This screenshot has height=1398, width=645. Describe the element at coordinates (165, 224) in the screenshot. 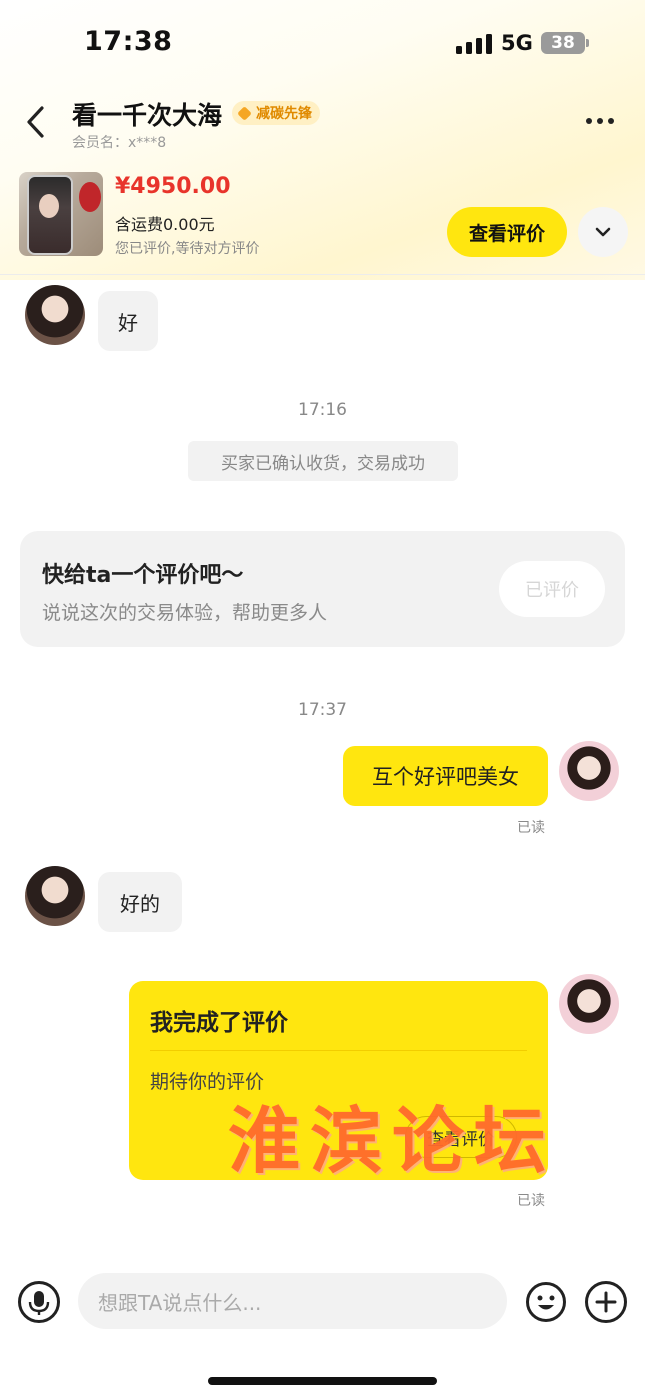

I see `shipping-fee: 含运费0.00元` at that location.